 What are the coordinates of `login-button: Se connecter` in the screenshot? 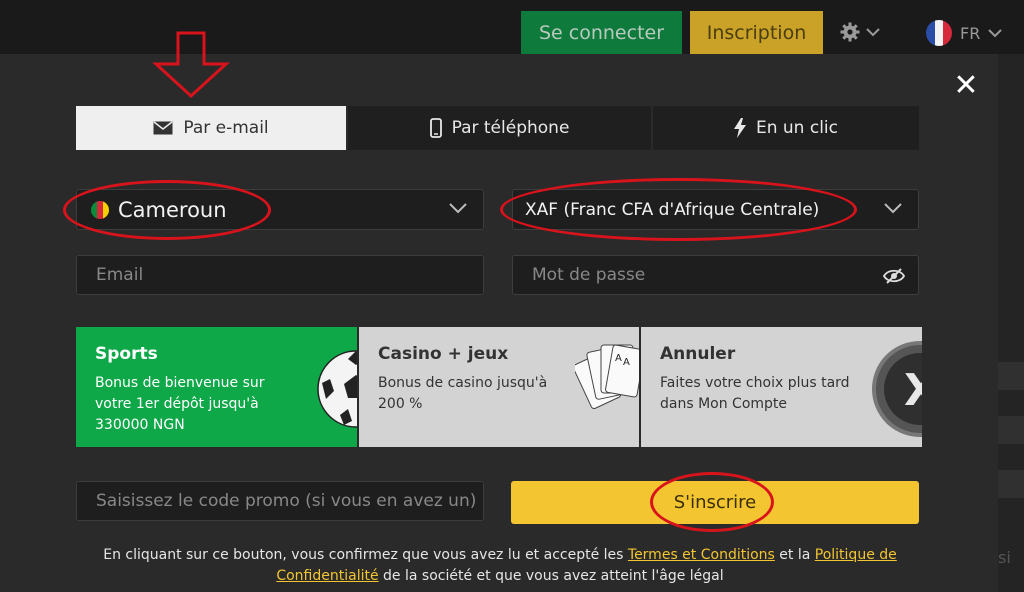 It's located at (601, 32).